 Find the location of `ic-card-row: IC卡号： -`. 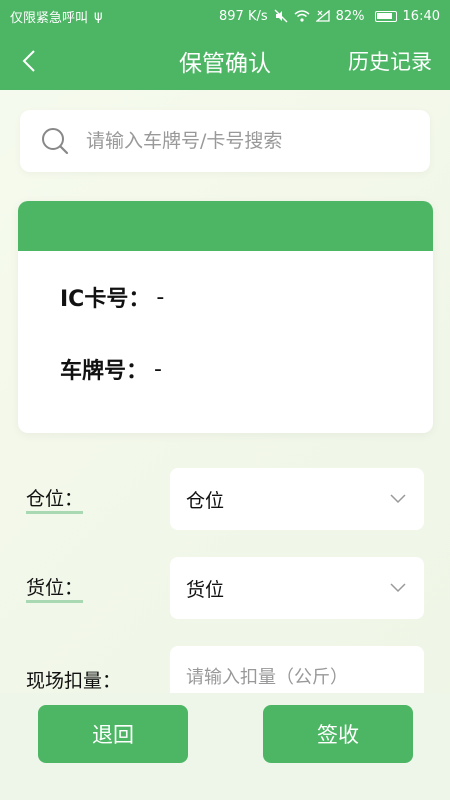

ic-card-row: IC卡号： - is located at coordinates (112, 297).